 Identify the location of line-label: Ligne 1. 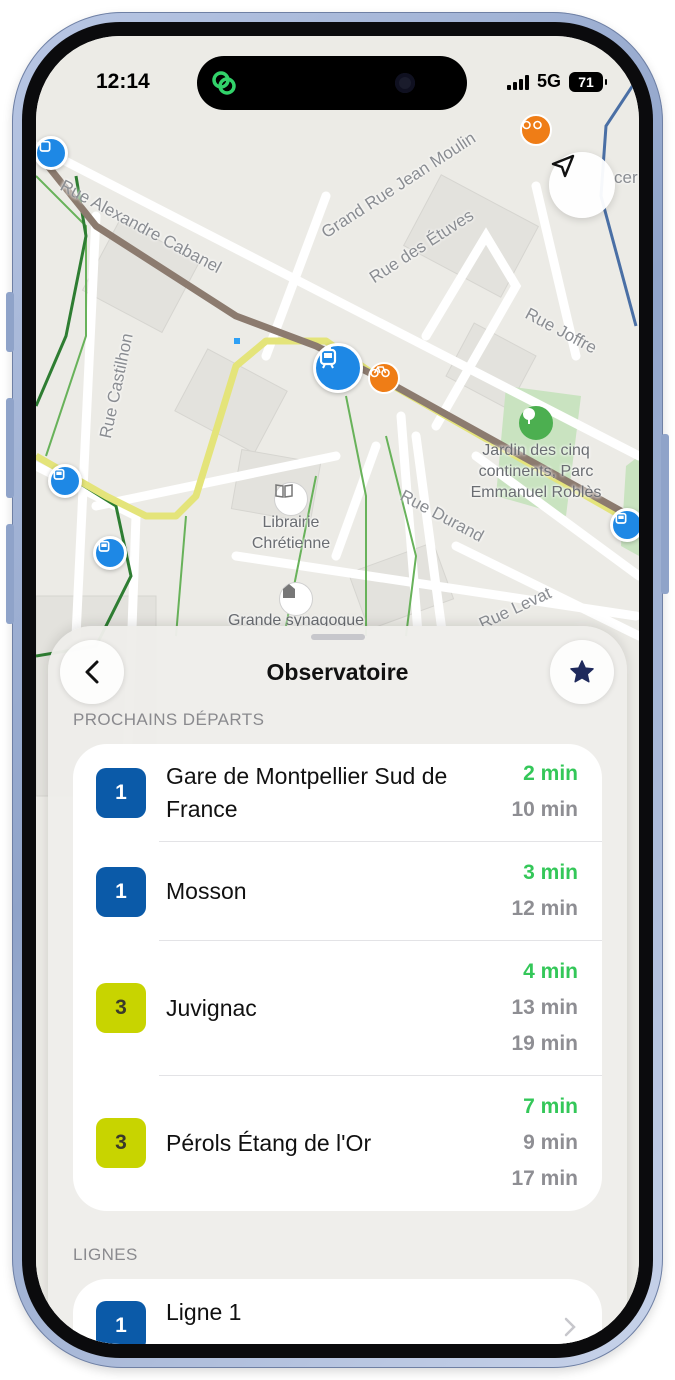
(204, 1312).